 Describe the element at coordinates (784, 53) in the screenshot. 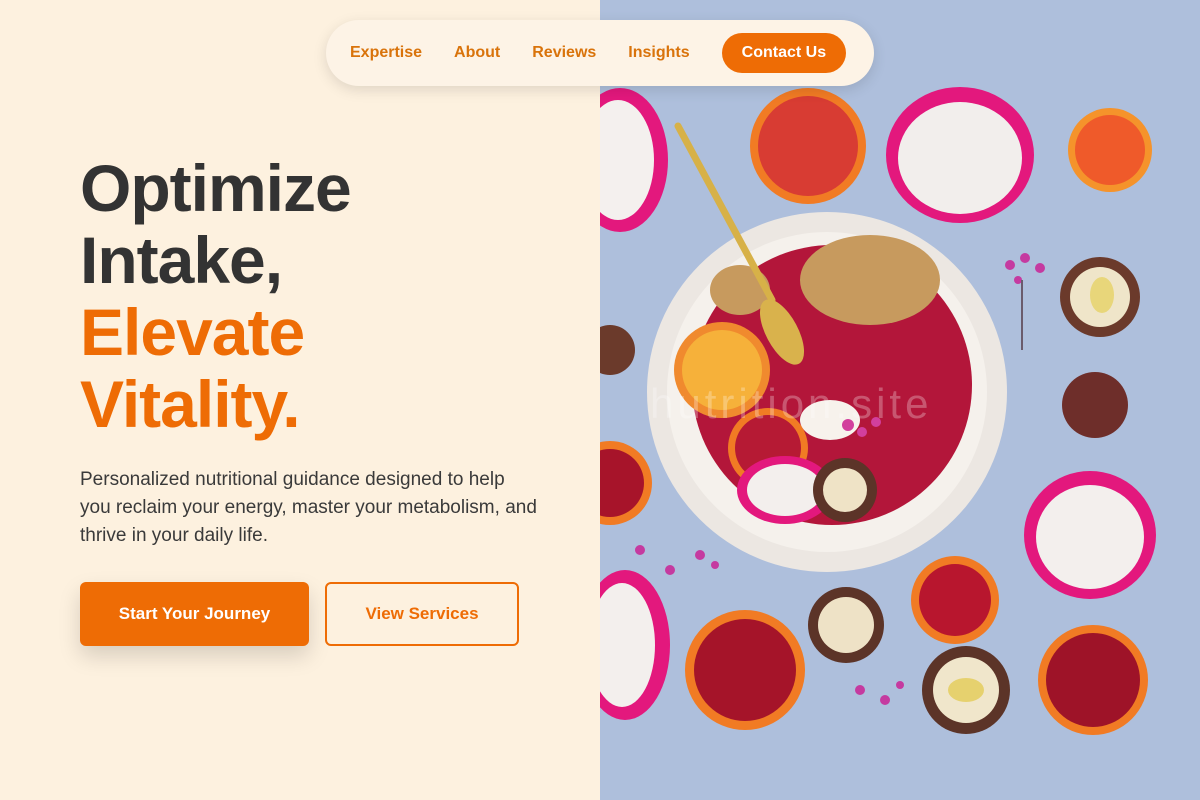

I see `contact-us-button: Contact Us` at that location.